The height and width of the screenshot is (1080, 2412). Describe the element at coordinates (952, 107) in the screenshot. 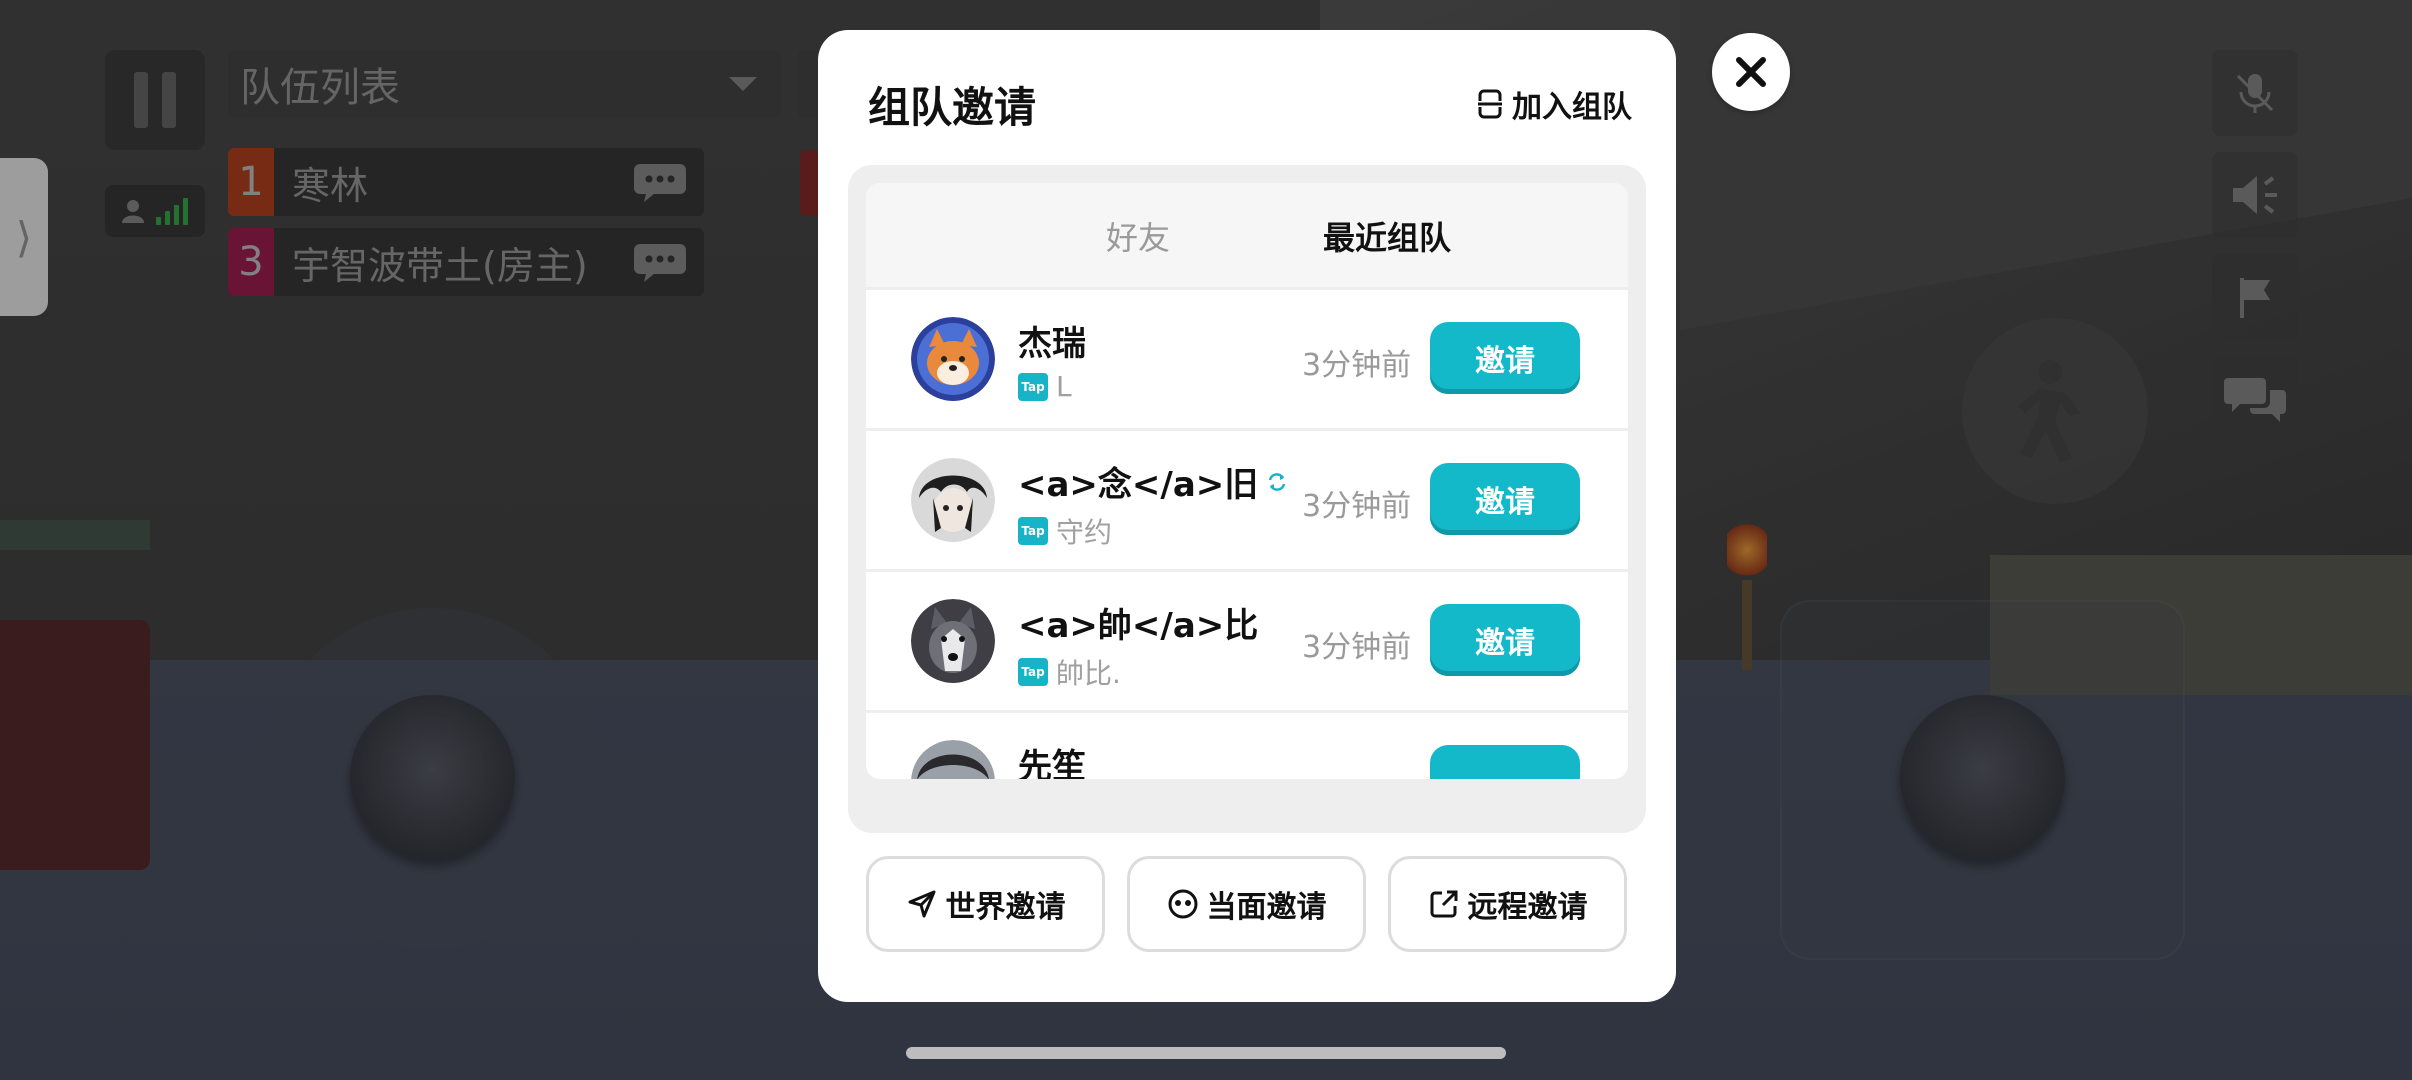

I see `dialog-title: 组队邀请` at that location.